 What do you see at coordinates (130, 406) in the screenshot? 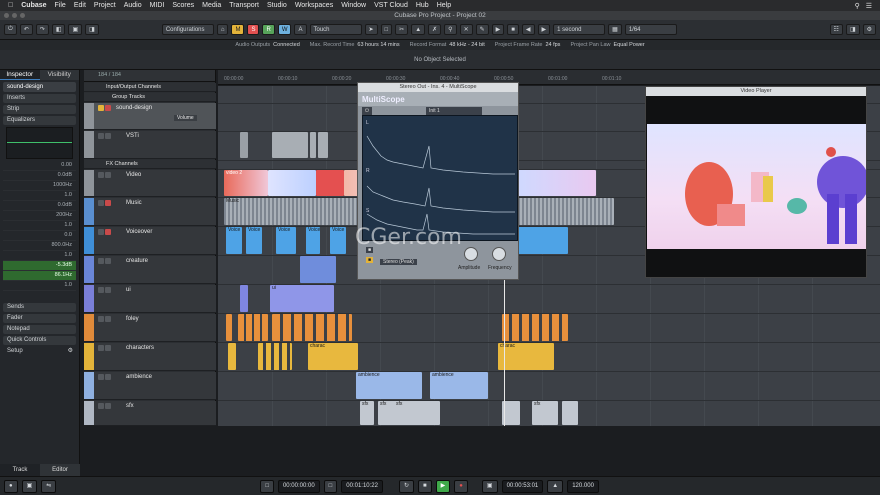
I see `track-name: sfx` at bounding box center [130, 406].